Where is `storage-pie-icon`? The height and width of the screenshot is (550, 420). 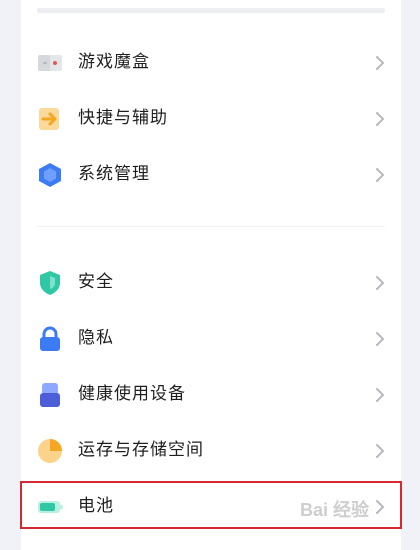
storage-pie-icon is located at coordinates (50, 451).